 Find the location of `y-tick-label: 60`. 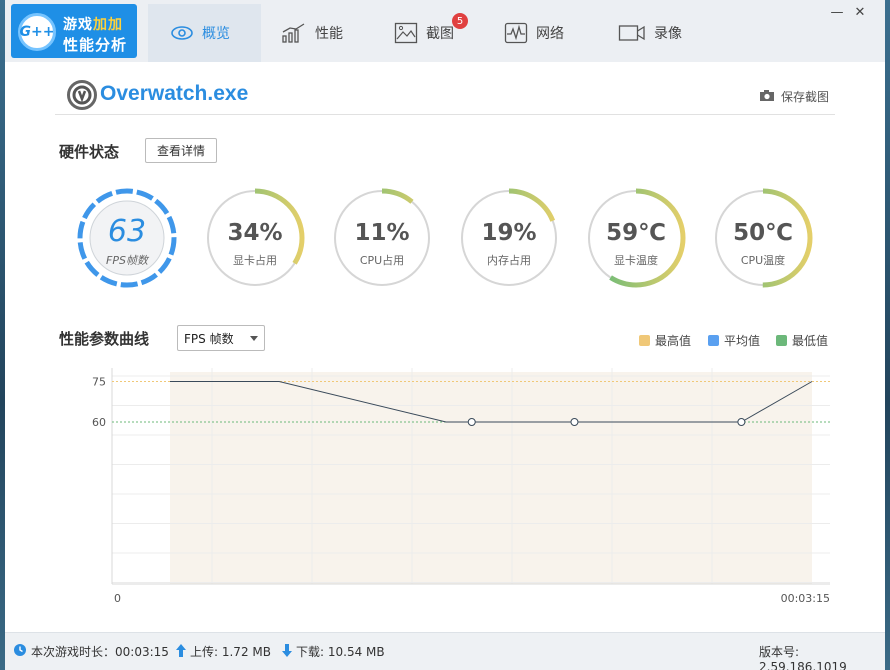

y-tick-label: 60 is located at coordinates (99, 422).